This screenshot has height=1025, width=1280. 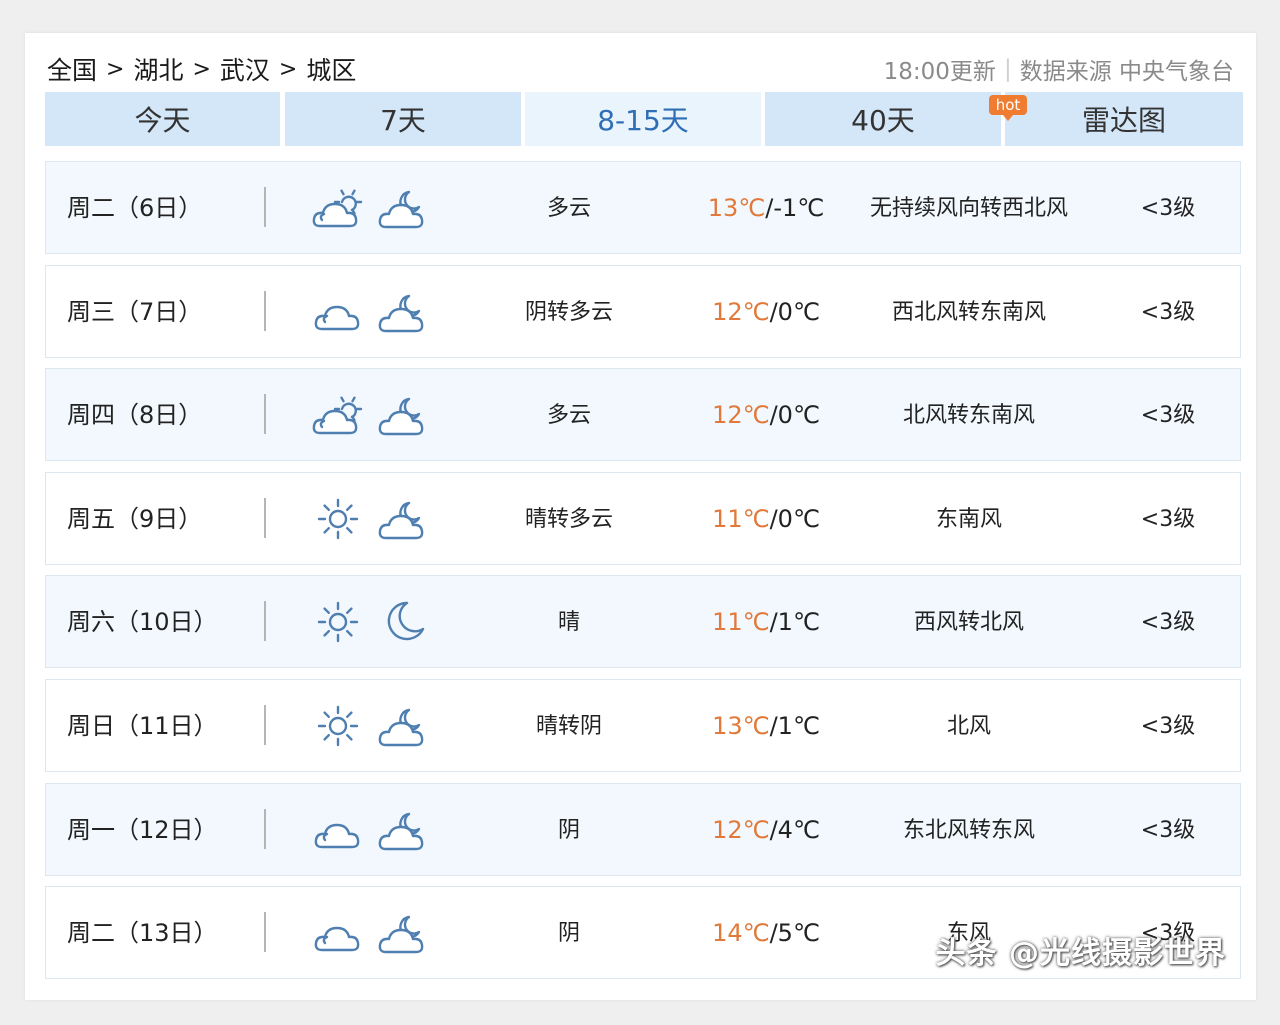 What do you see at coordinates (135, 518) in the screenshot?
I see `forecast-day: 周五（9日）` at bounding box center [135, 518].